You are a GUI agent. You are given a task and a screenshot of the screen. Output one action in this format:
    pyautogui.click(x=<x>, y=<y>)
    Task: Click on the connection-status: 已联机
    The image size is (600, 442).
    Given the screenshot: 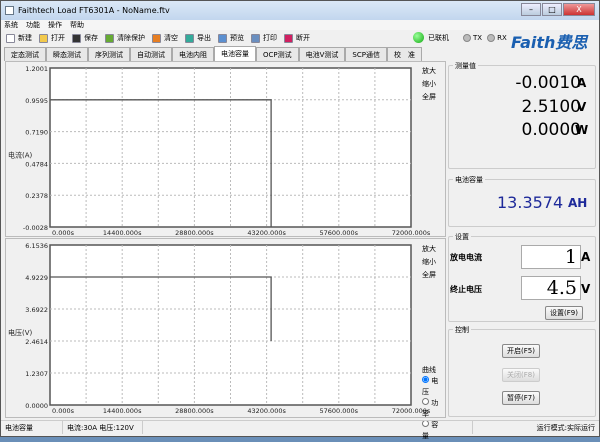 What is the action you would take?
    pyautogui.click(x=431, y=37)
    